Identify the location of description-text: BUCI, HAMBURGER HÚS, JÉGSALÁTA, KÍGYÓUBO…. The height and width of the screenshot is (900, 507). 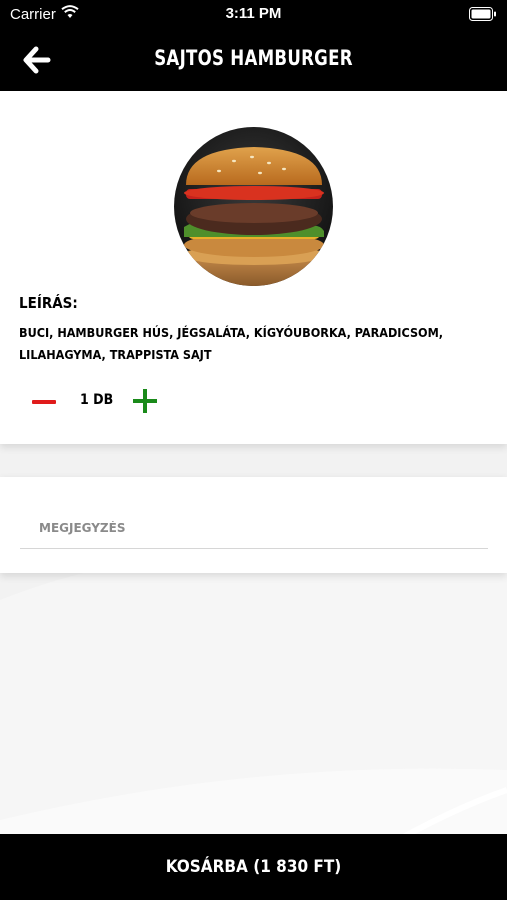
(231, 343).